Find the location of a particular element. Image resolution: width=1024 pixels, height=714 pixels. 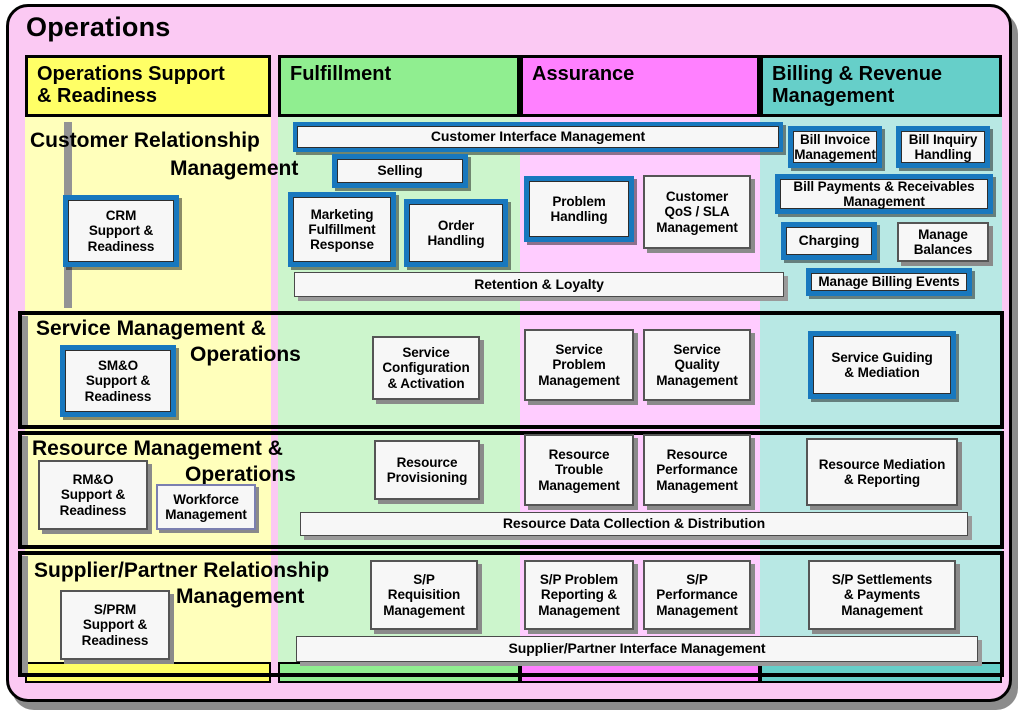

box-resource-provisioning: Resource Provisioning is located at coordinates (427, 470).